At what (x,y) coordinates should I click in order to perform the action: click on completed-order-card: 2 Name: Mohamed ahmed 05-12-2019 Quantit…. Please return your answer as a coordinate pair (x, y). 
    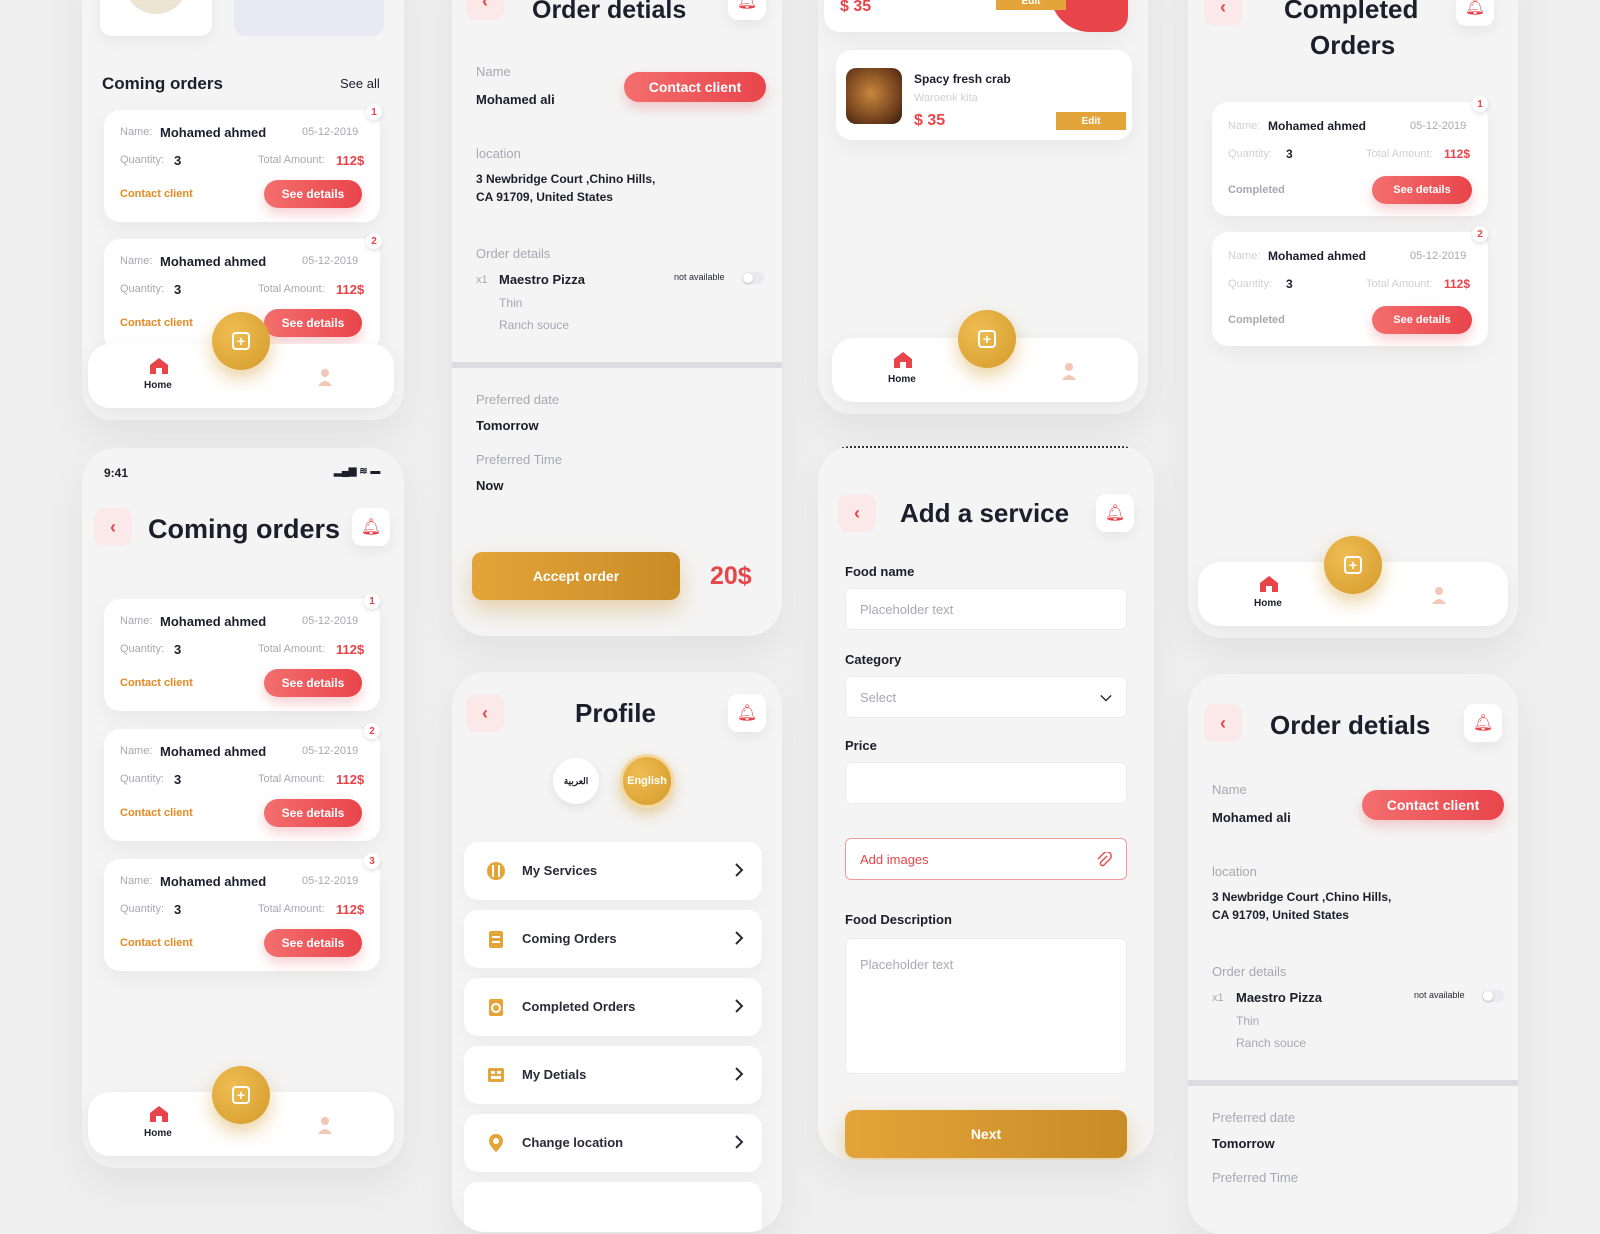
    Looking at the image, I should click on (1350, 286).